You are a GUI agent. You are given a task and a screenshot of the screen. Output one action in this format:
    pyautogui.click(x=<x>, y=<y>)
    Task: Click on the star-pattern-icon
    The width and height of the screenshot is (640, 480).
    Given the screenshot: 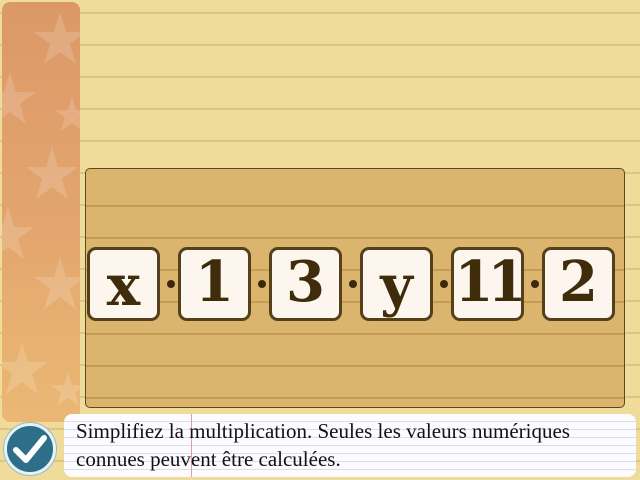 What is the action you would take?
    pyautogui.click(x=41, y=209)
    